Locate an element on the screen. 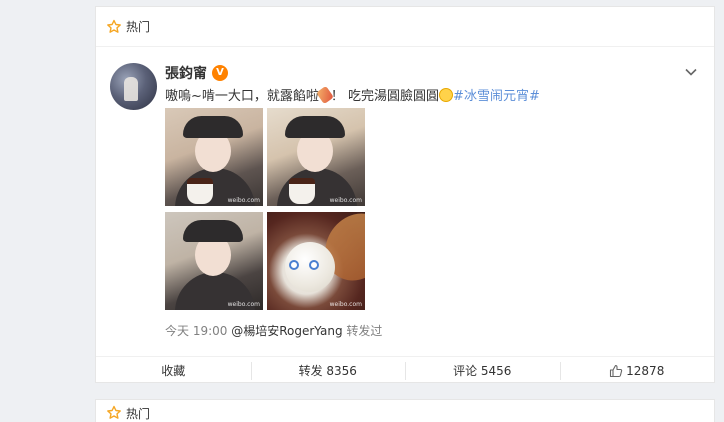 This screenshot has width=724, height=422. post-meta: 今天 19:00 @楊培安RogerYang 转发过 is located at coordinates (273, 330).